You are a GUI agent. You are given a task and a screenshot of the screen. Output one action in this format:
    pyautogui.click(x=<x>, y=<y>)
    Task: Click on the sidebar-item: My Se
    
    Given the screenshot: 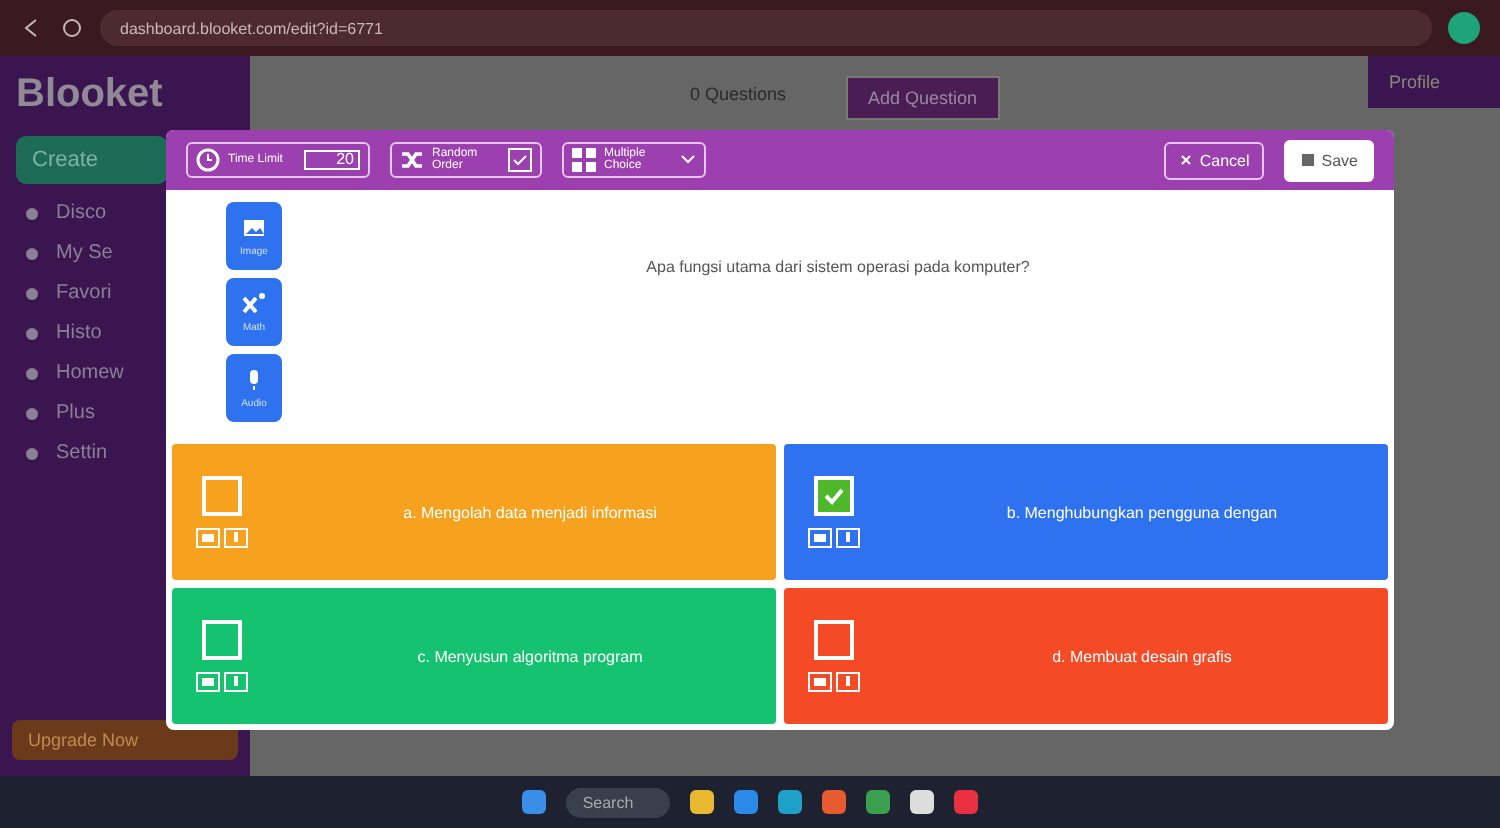 What is the action you would take?
    pyautogui.click(x=84, y=253)
    